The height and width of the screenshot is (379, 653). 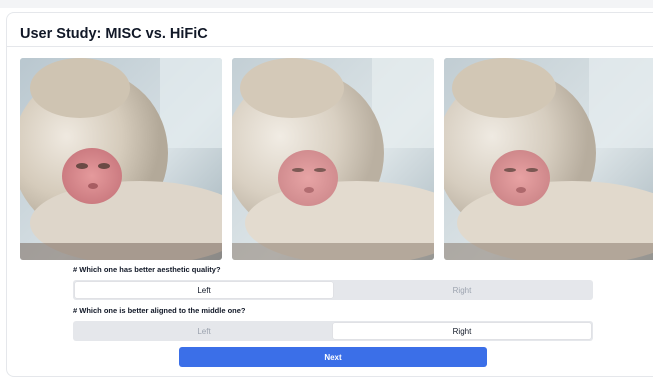 What do you see at coordinates (333, 357) in the screenshot?
I see `next-button: Next` at bounding box center [333, 357].